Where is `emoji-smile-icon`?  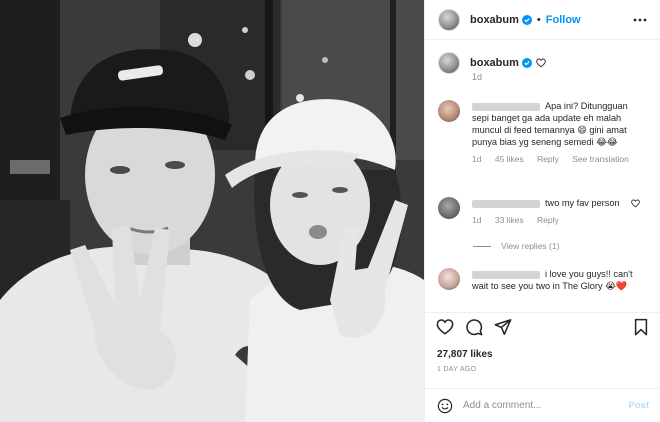 emoji-smile-icon is located at coordinates (445, 406).